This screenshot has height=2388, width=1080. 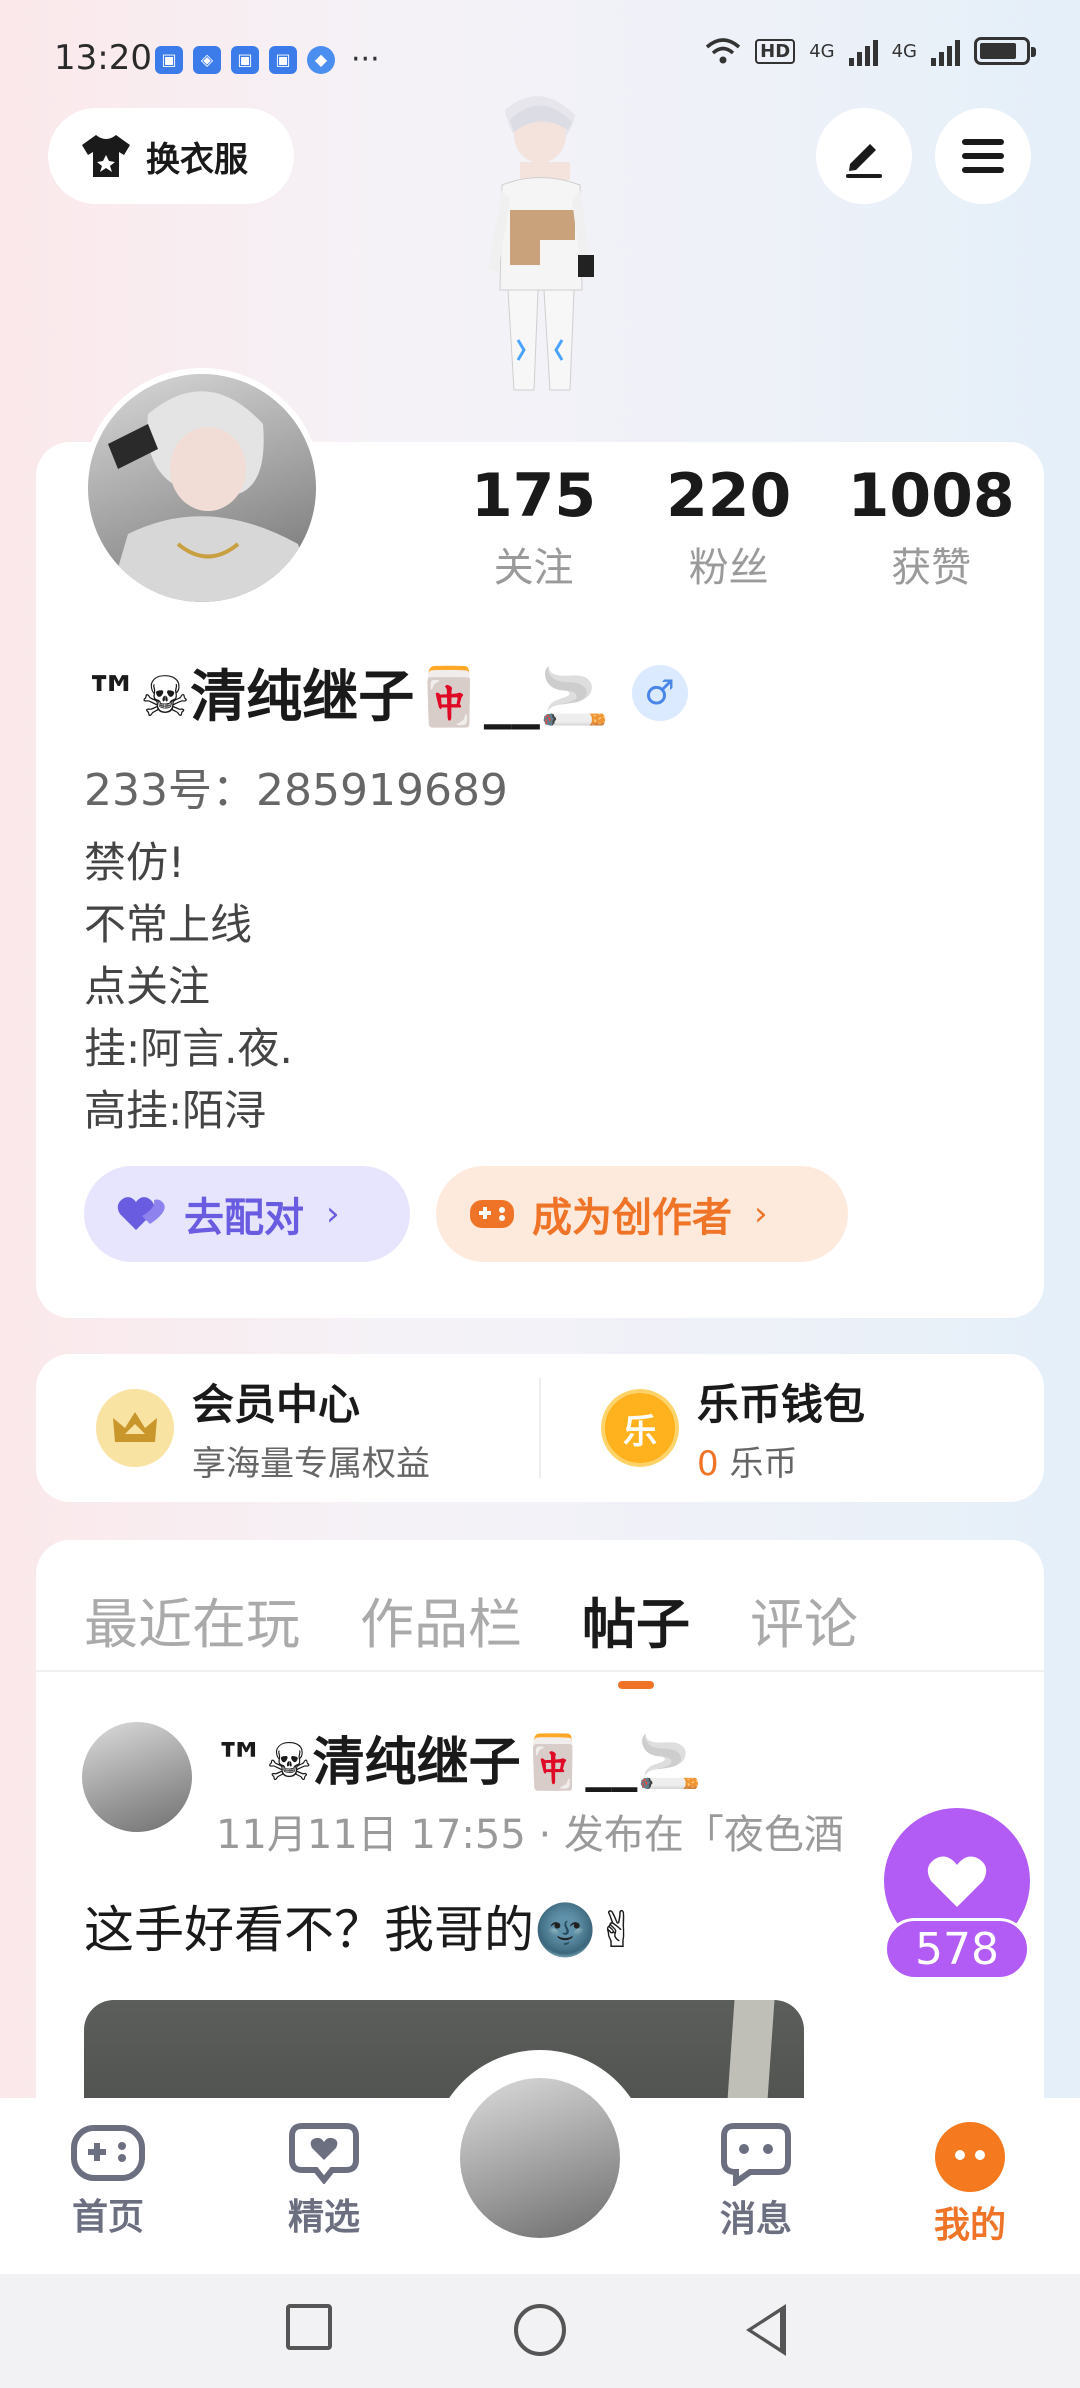 I want to click on wallet-amount: 0, so click(x=708, y=1464).